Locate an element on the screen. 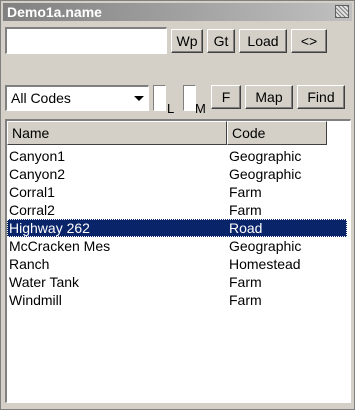 The width and height of the screenshot is (355, 410). list-item-name: Canyon1 is located at coordinates (37, 156).